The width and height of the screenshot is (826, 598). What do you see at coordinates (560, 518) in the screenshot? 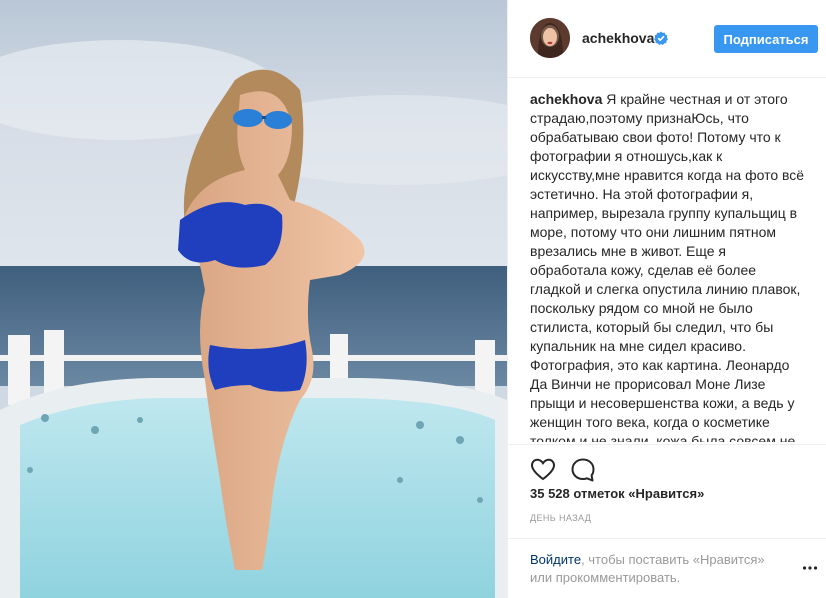
I see `post-timestamp: ДЕНЬ НАЗАД` at bounding box center [560, 518].